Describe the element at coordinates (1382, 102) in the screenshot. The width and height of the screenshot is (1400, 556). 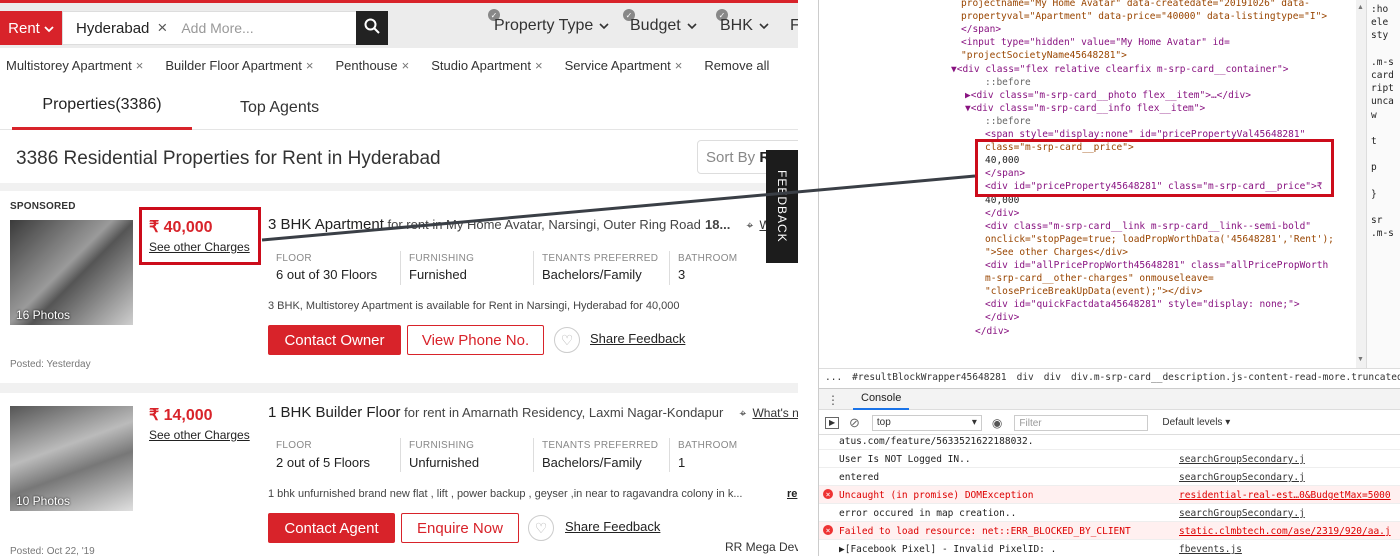
I see `style-rule-fragment: unca` at that location.